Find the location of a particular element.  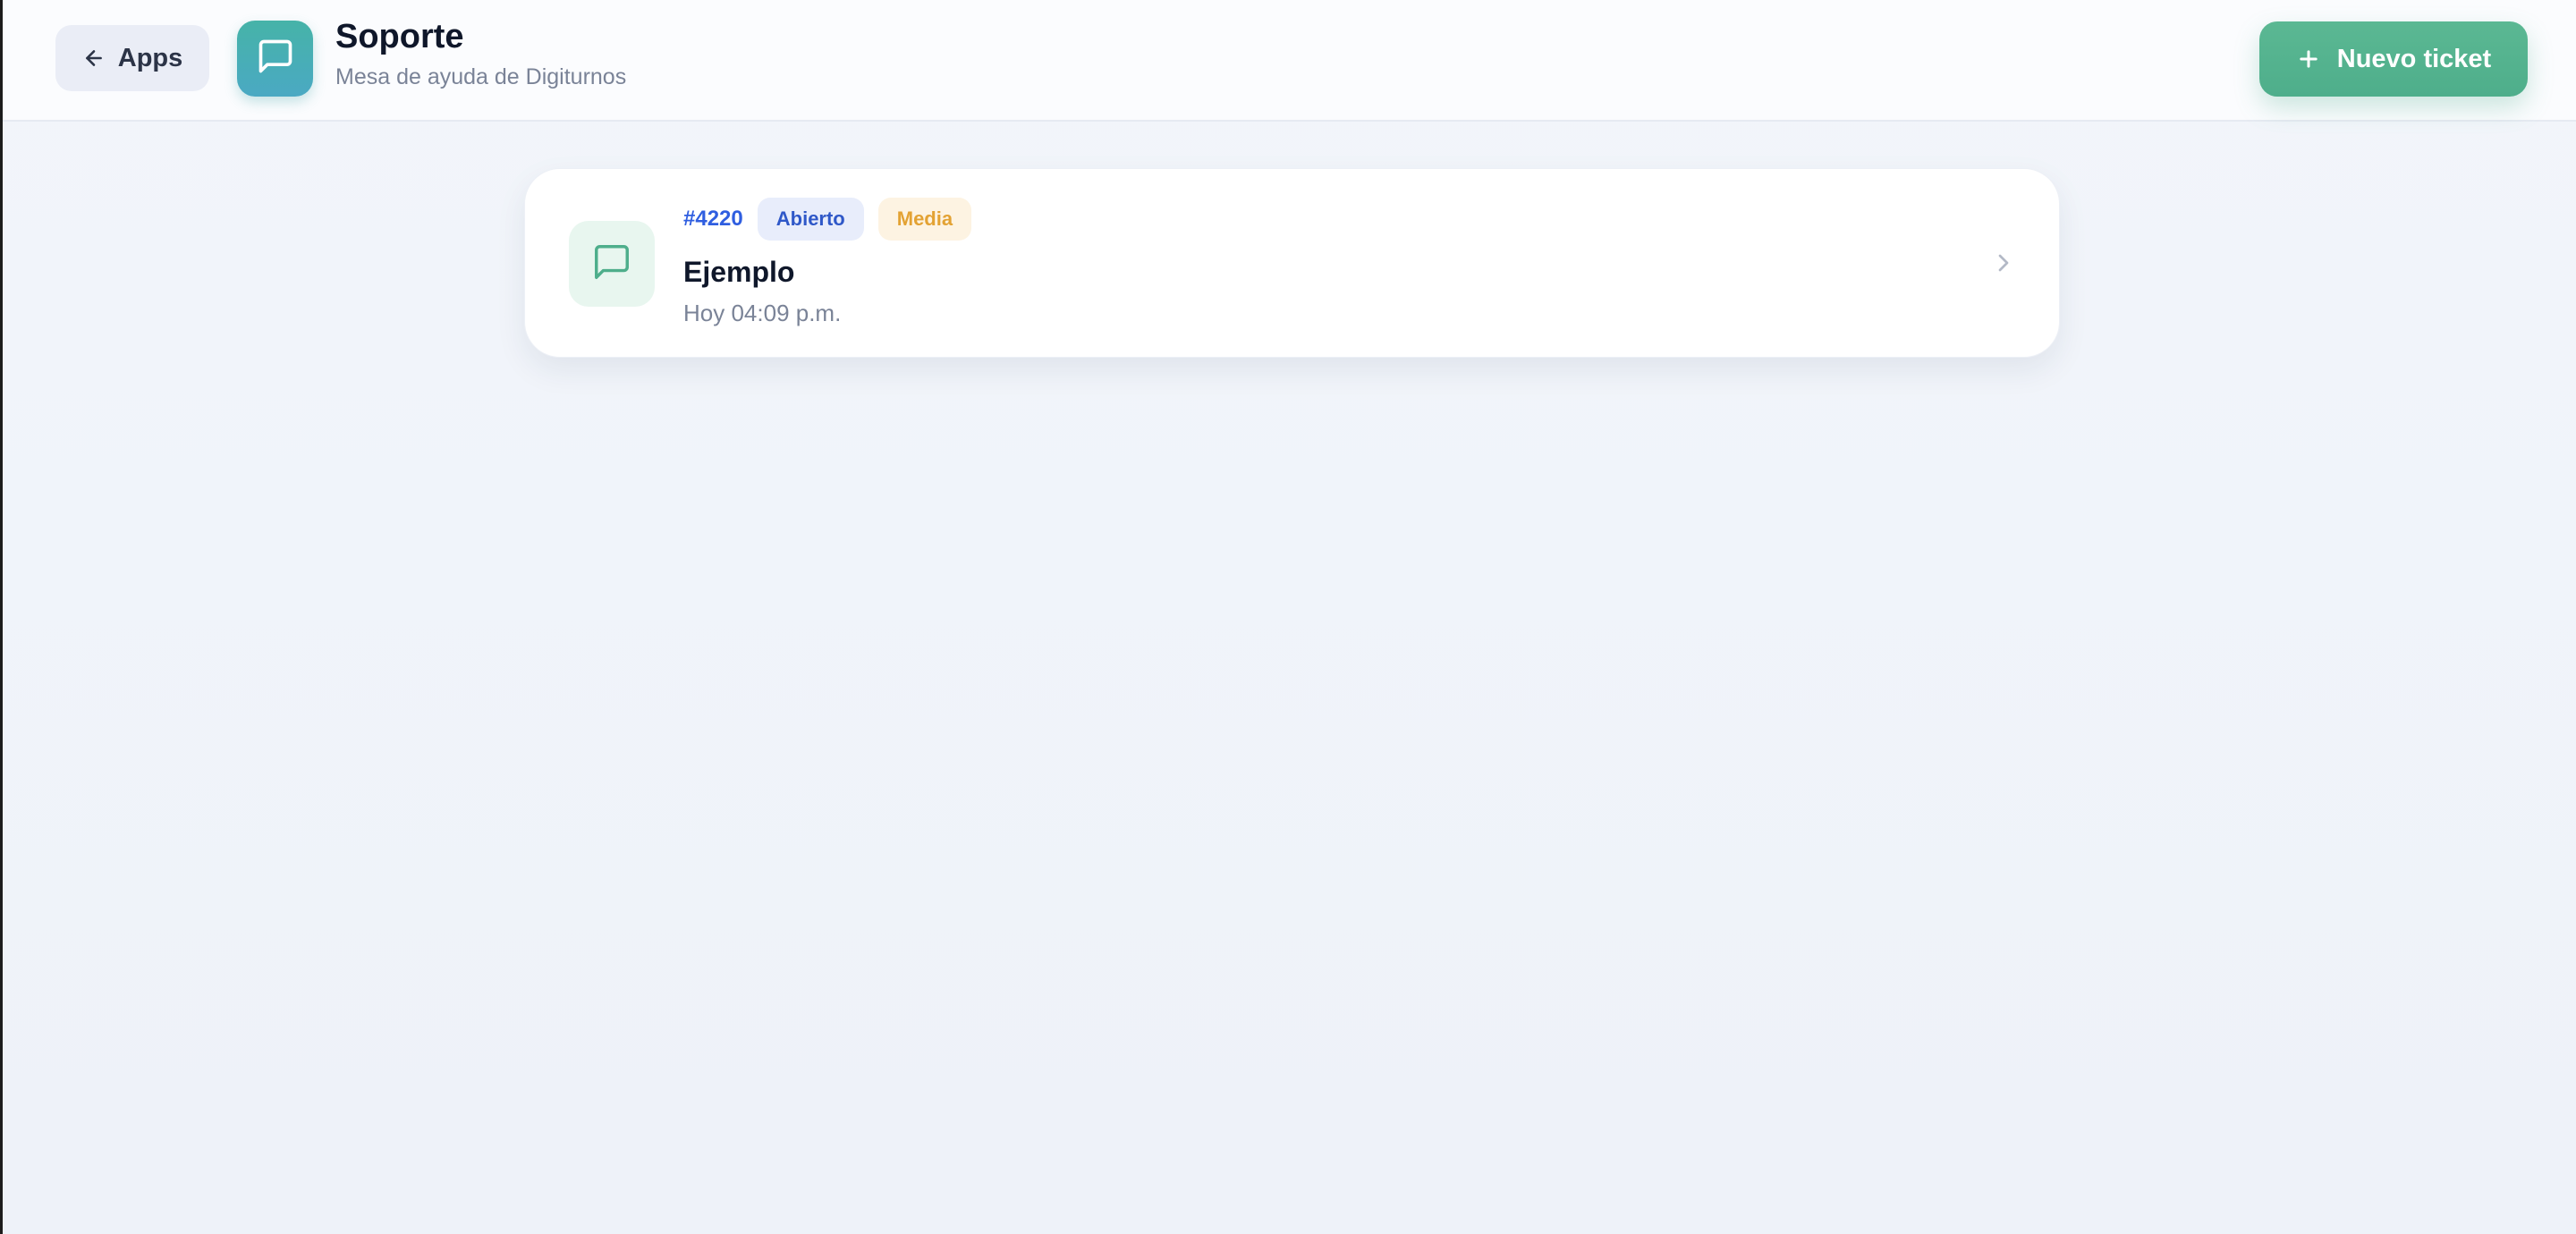

plus-icon is located at coordinates (2308, 59).